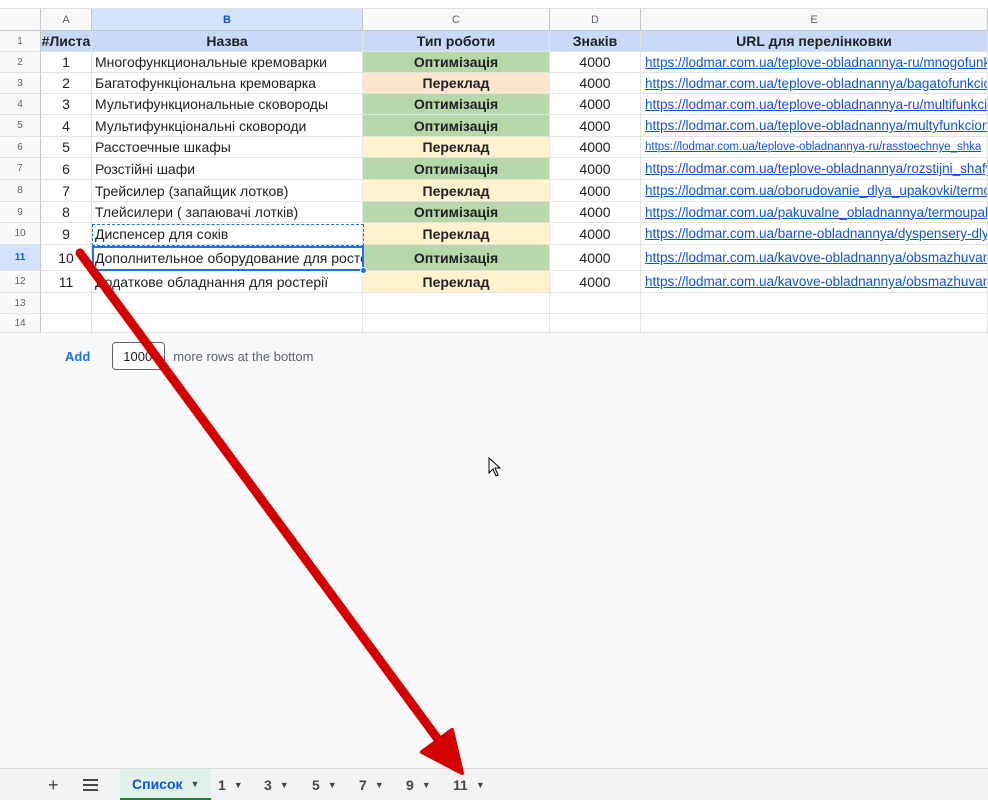 The image size is (988, 800). What do you see at coordinates (595, 20) in the screenshot?
I see `column-header-d: D` at bounding box center [595, 20].